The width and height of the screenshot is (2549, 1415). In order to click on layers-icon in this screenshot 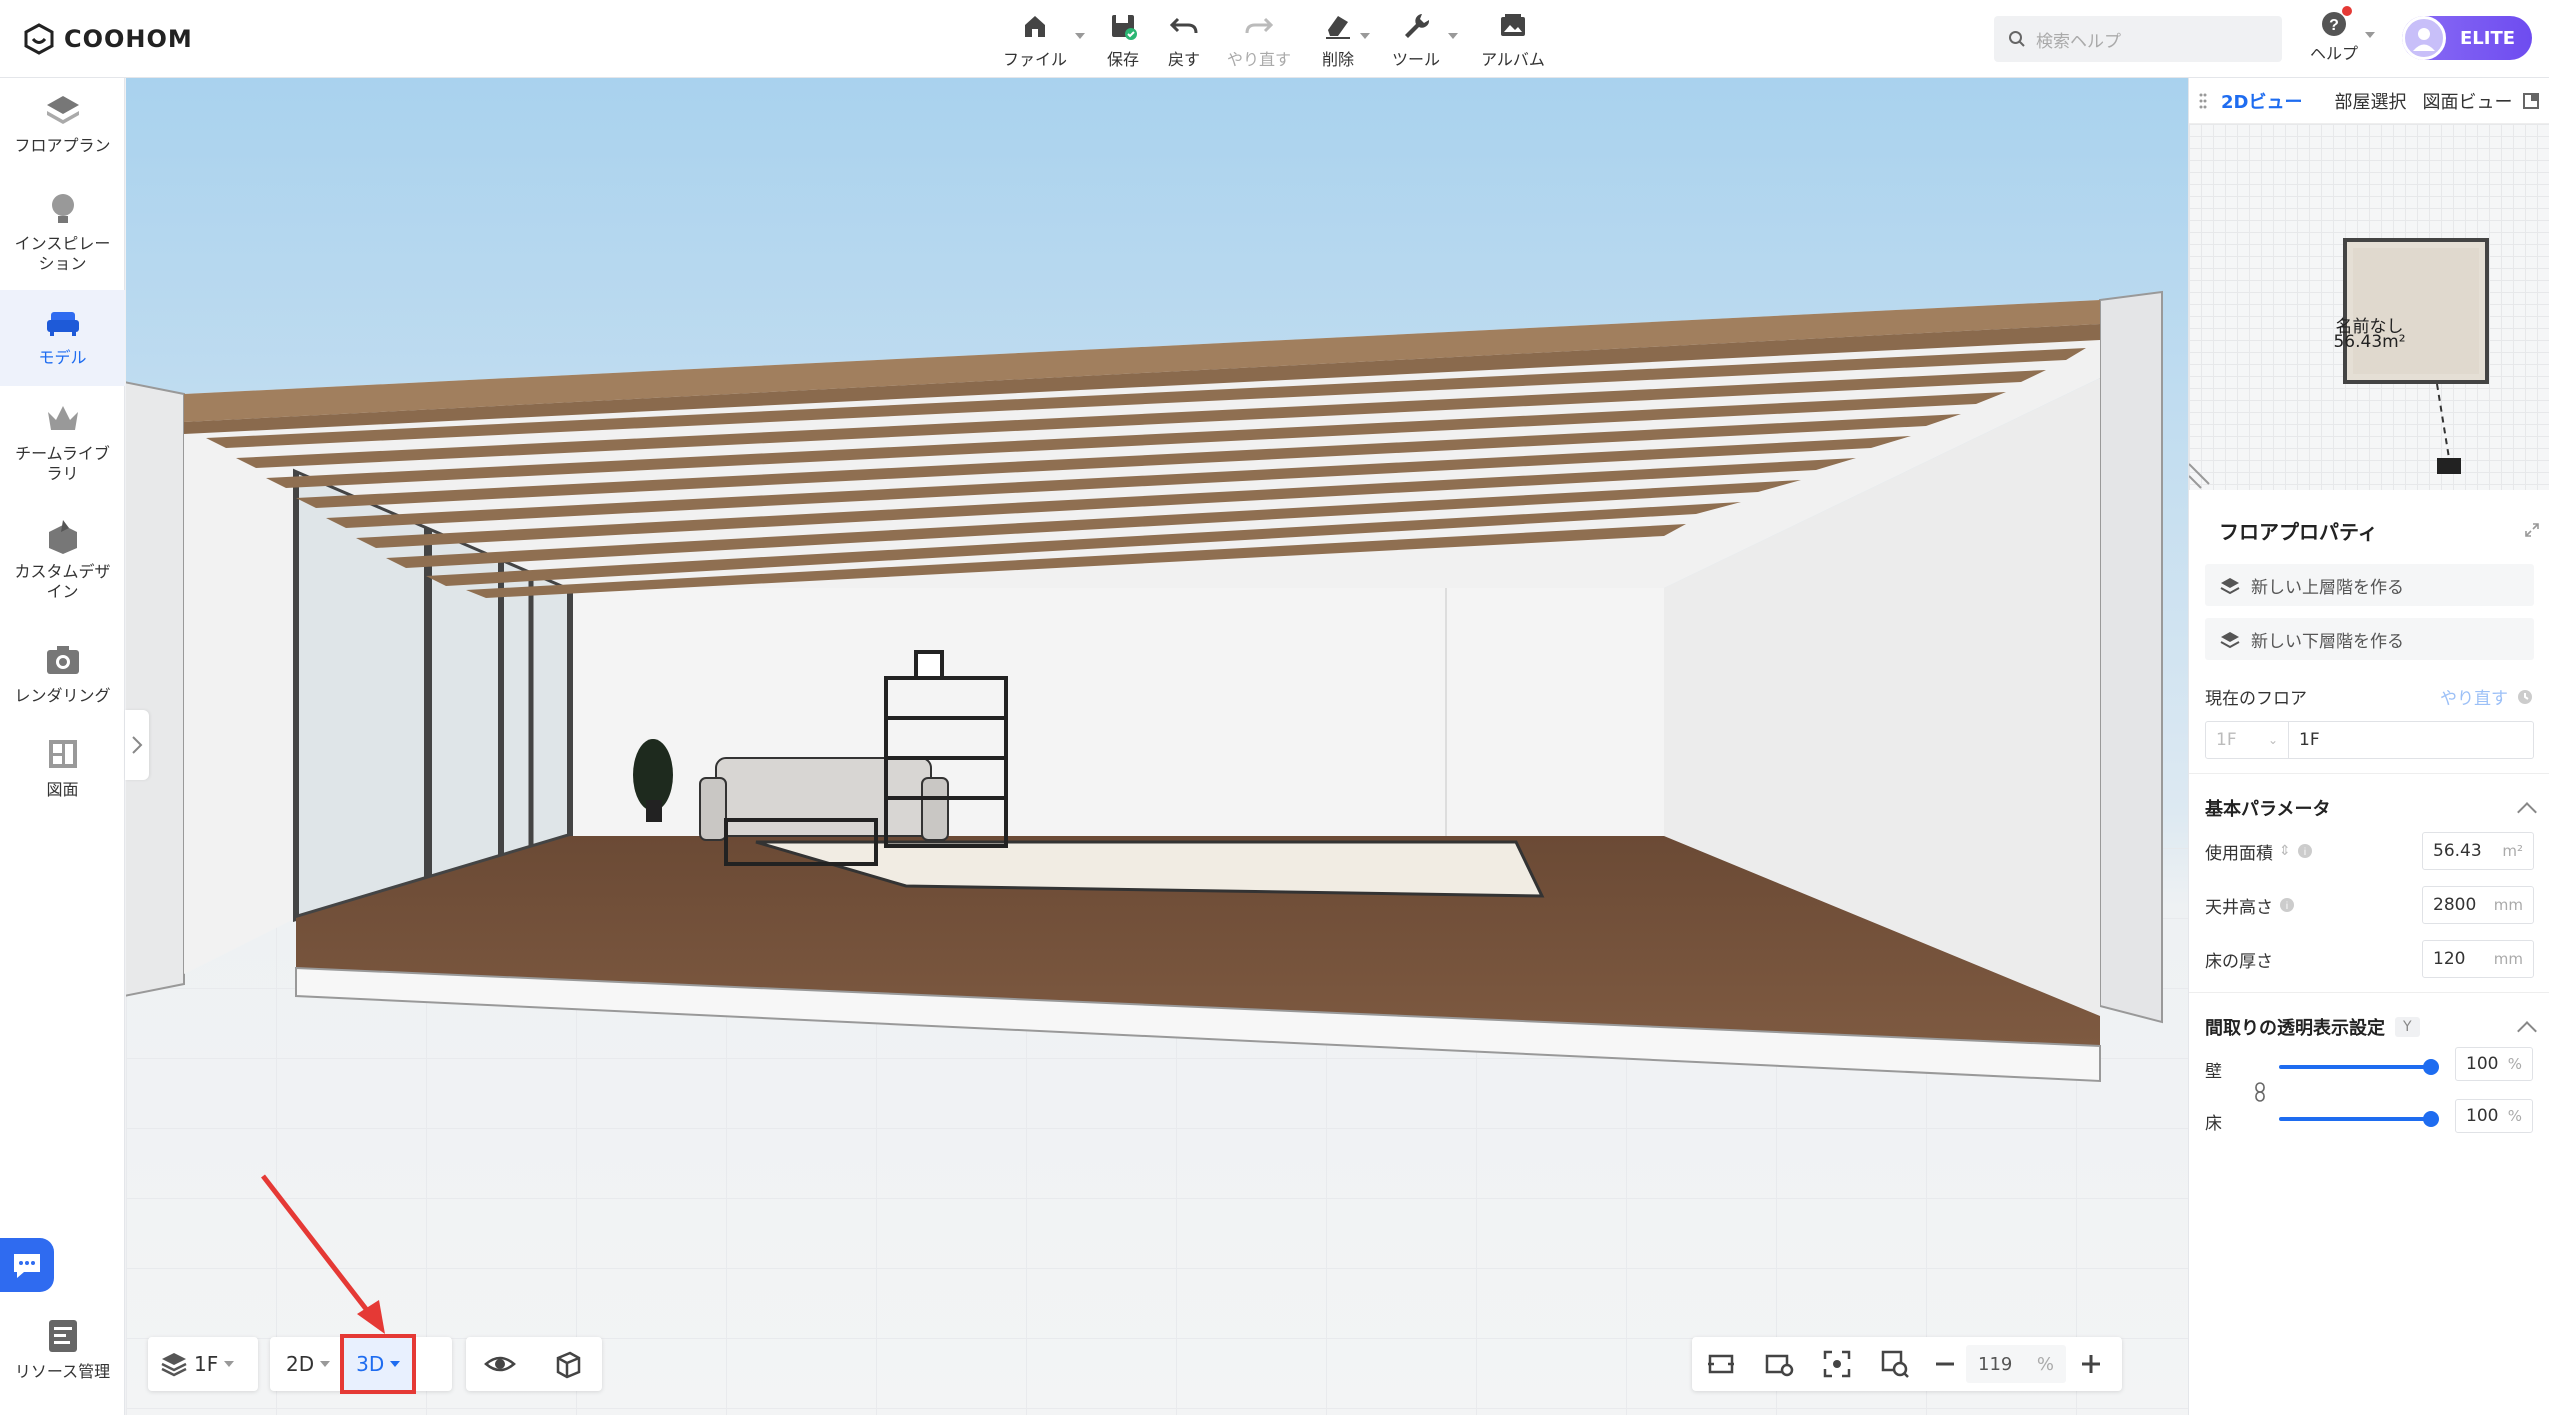, I will do `click(174, 1365)`.